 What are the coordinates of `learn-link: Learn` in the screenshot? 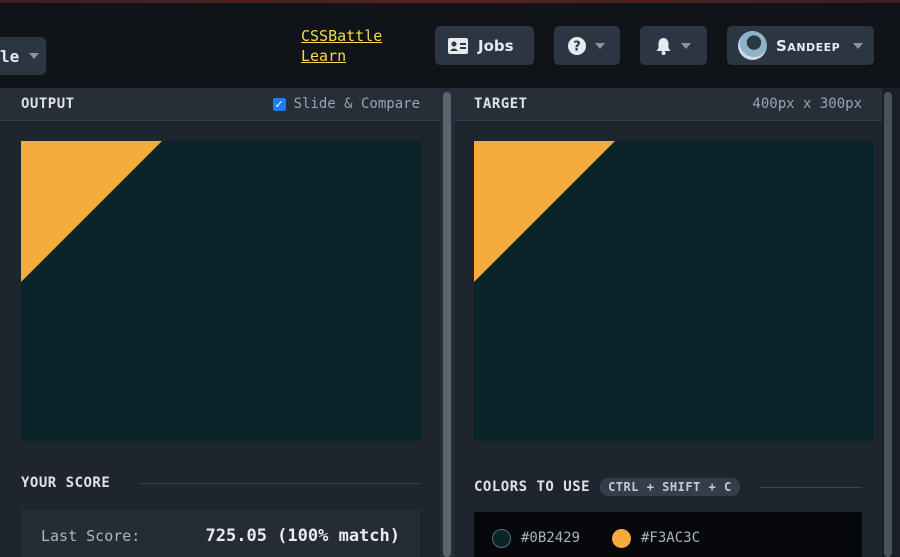 It's located at (341, 56).